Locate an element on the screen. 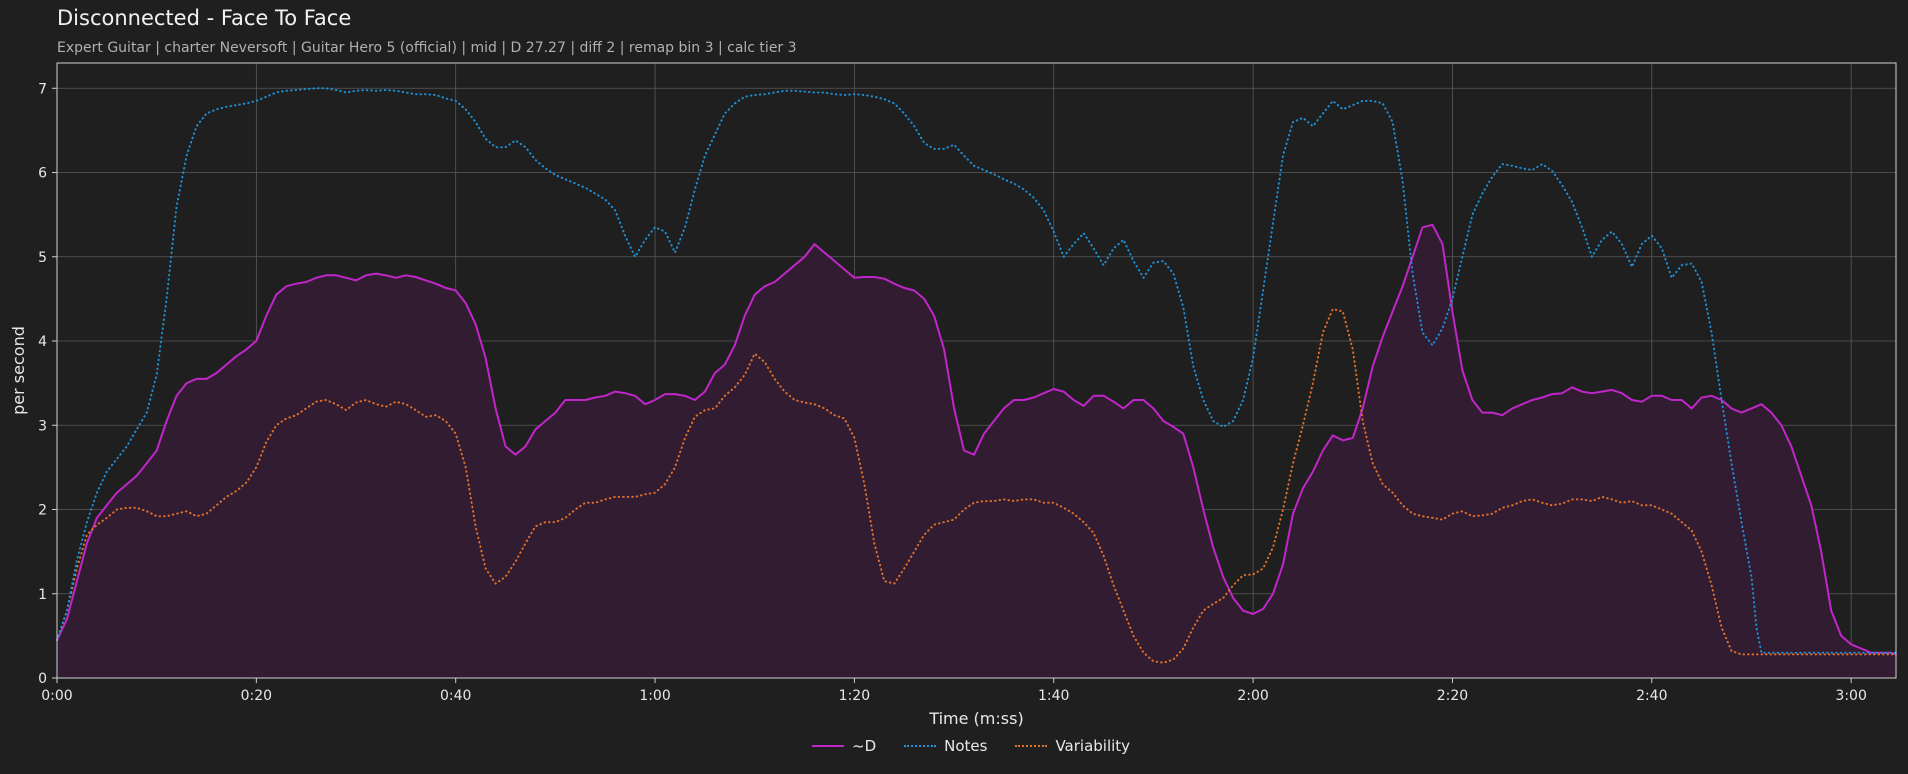 Image resolution: width=1908 pixels, height=774 pixels. x-tick-label: 1:20 is located at coordinates (854, 696).